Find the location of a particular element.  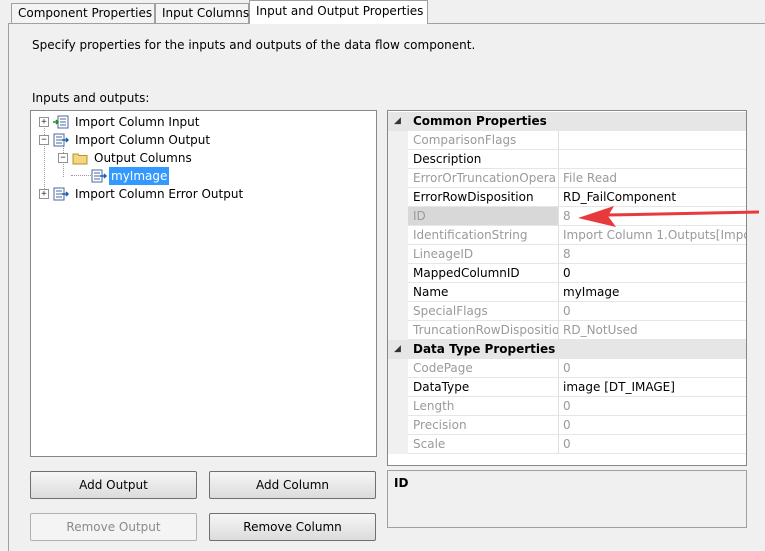

button-label: Remove Output is located at coordinates (113, 527).